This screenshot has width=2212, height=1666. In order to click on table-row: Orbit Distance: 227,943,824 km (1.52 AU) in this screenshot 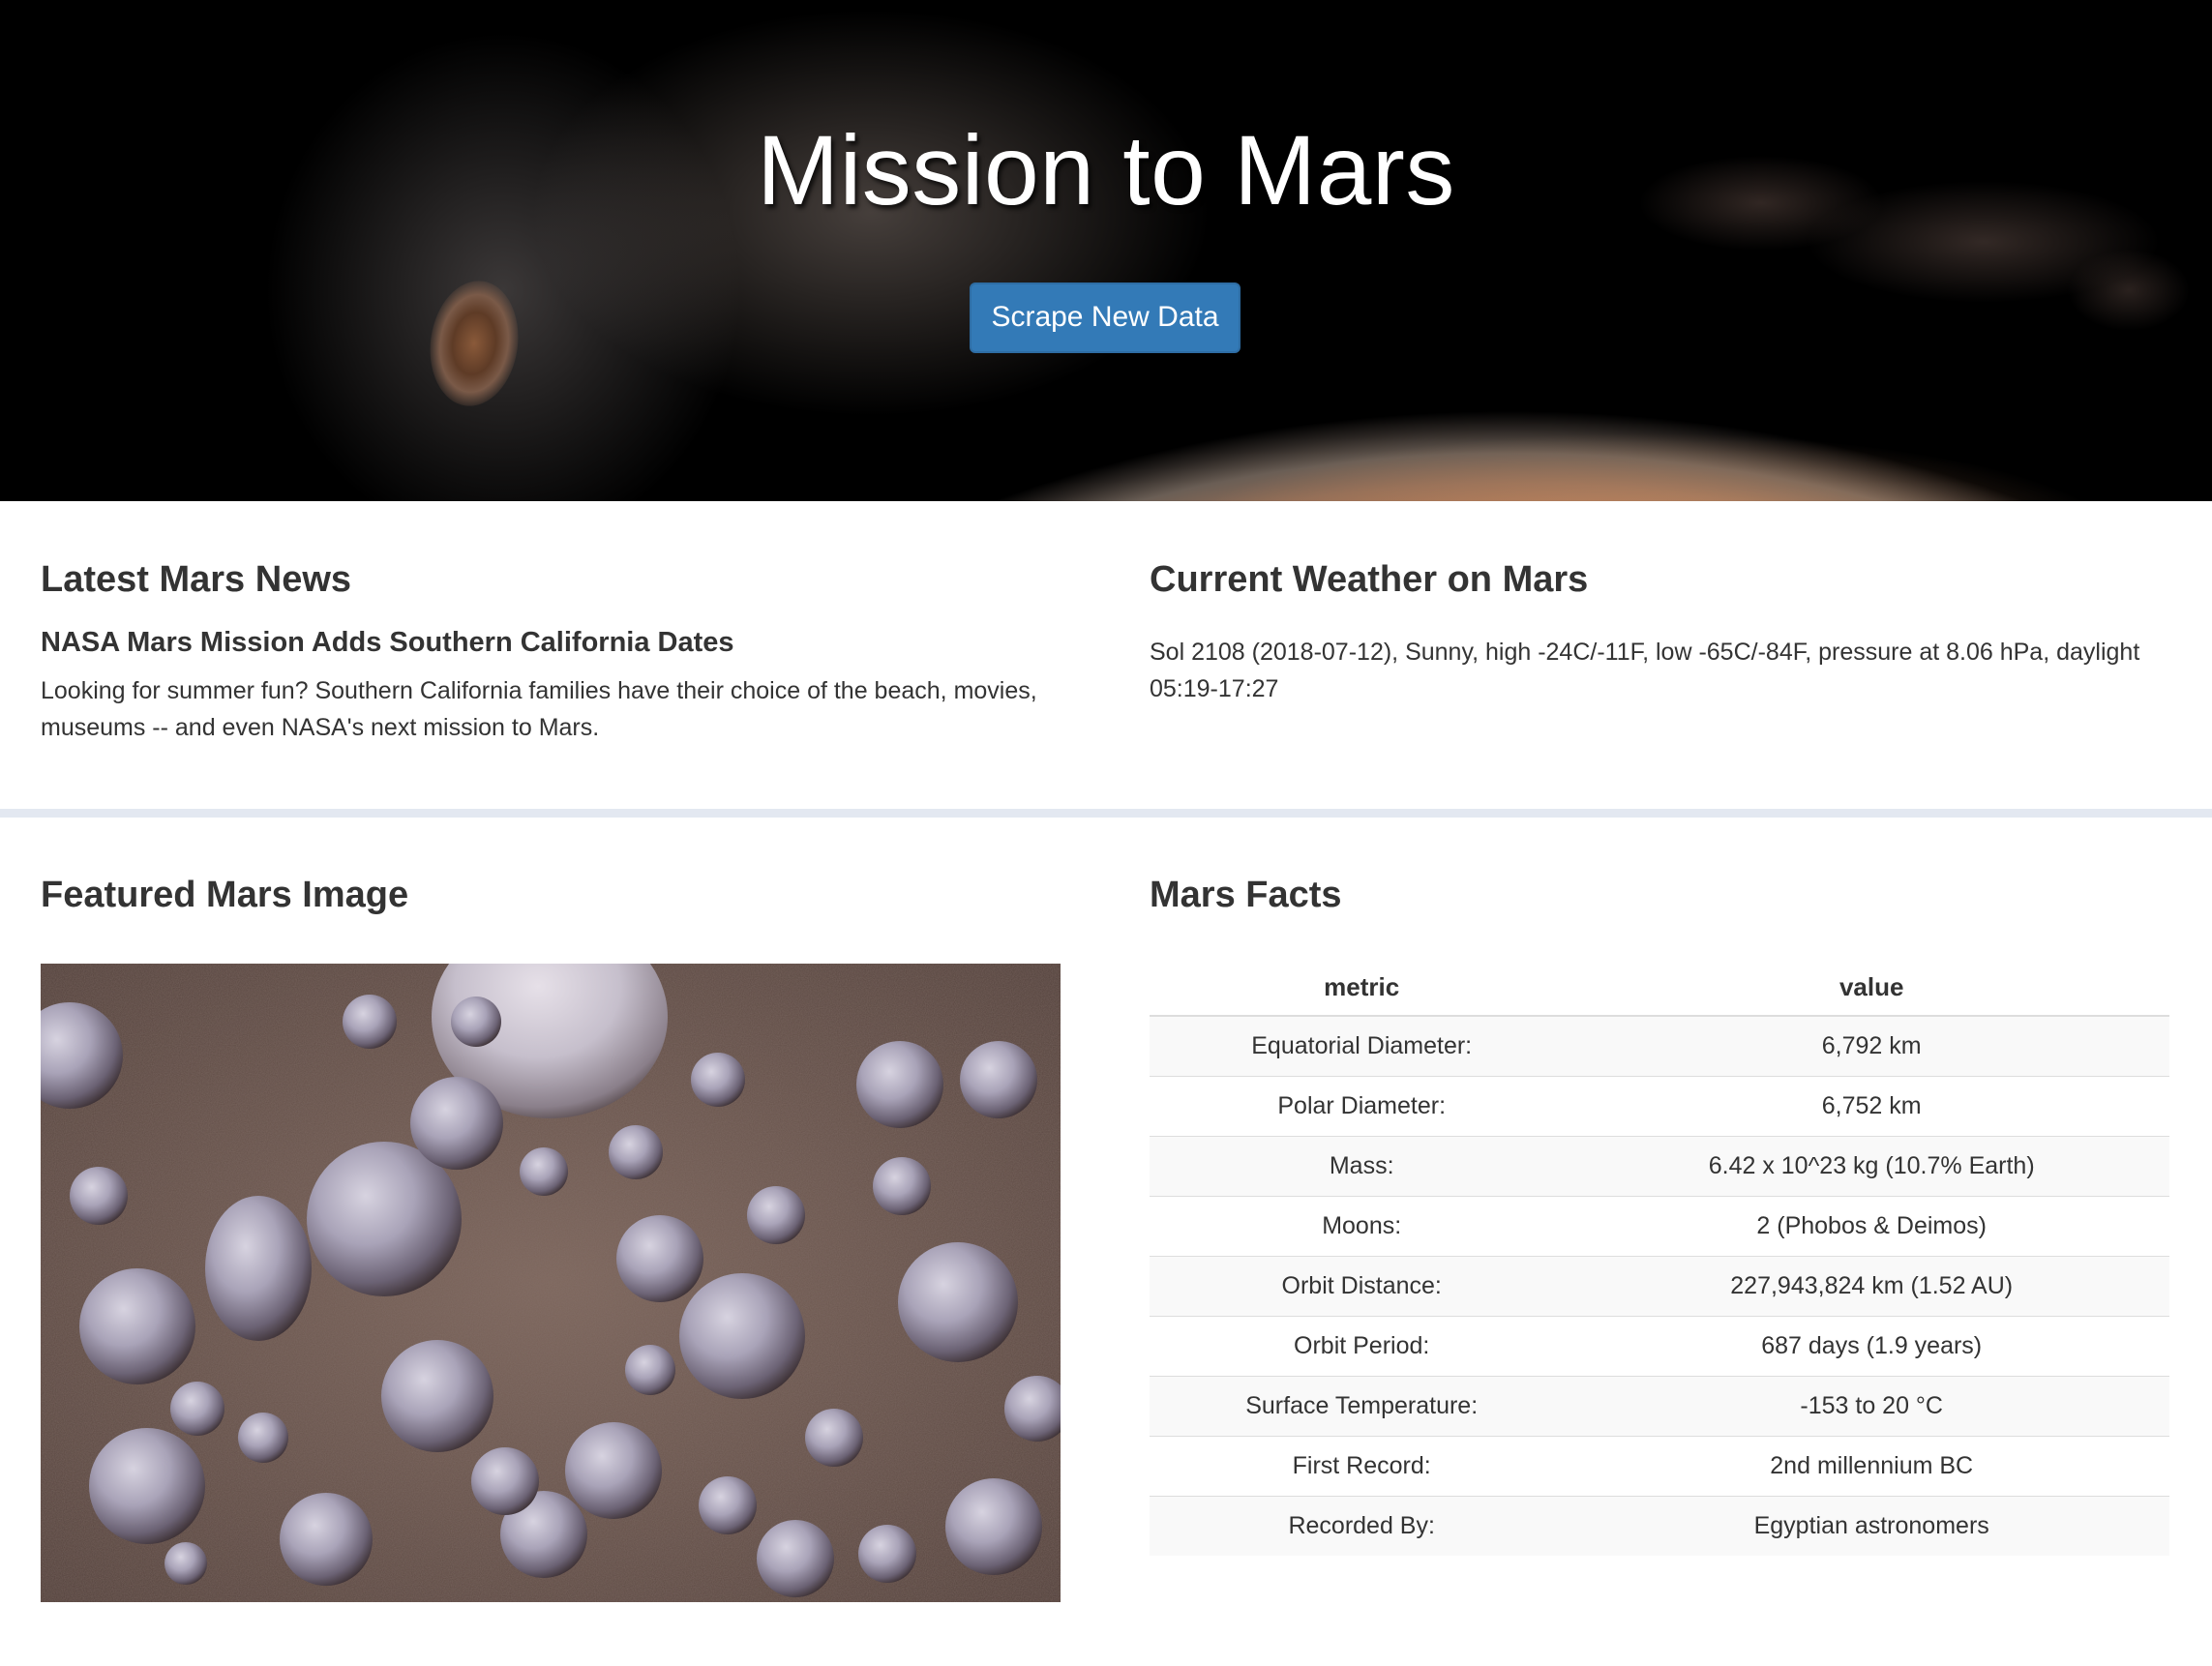, I will do `click(1659, 1286)`.